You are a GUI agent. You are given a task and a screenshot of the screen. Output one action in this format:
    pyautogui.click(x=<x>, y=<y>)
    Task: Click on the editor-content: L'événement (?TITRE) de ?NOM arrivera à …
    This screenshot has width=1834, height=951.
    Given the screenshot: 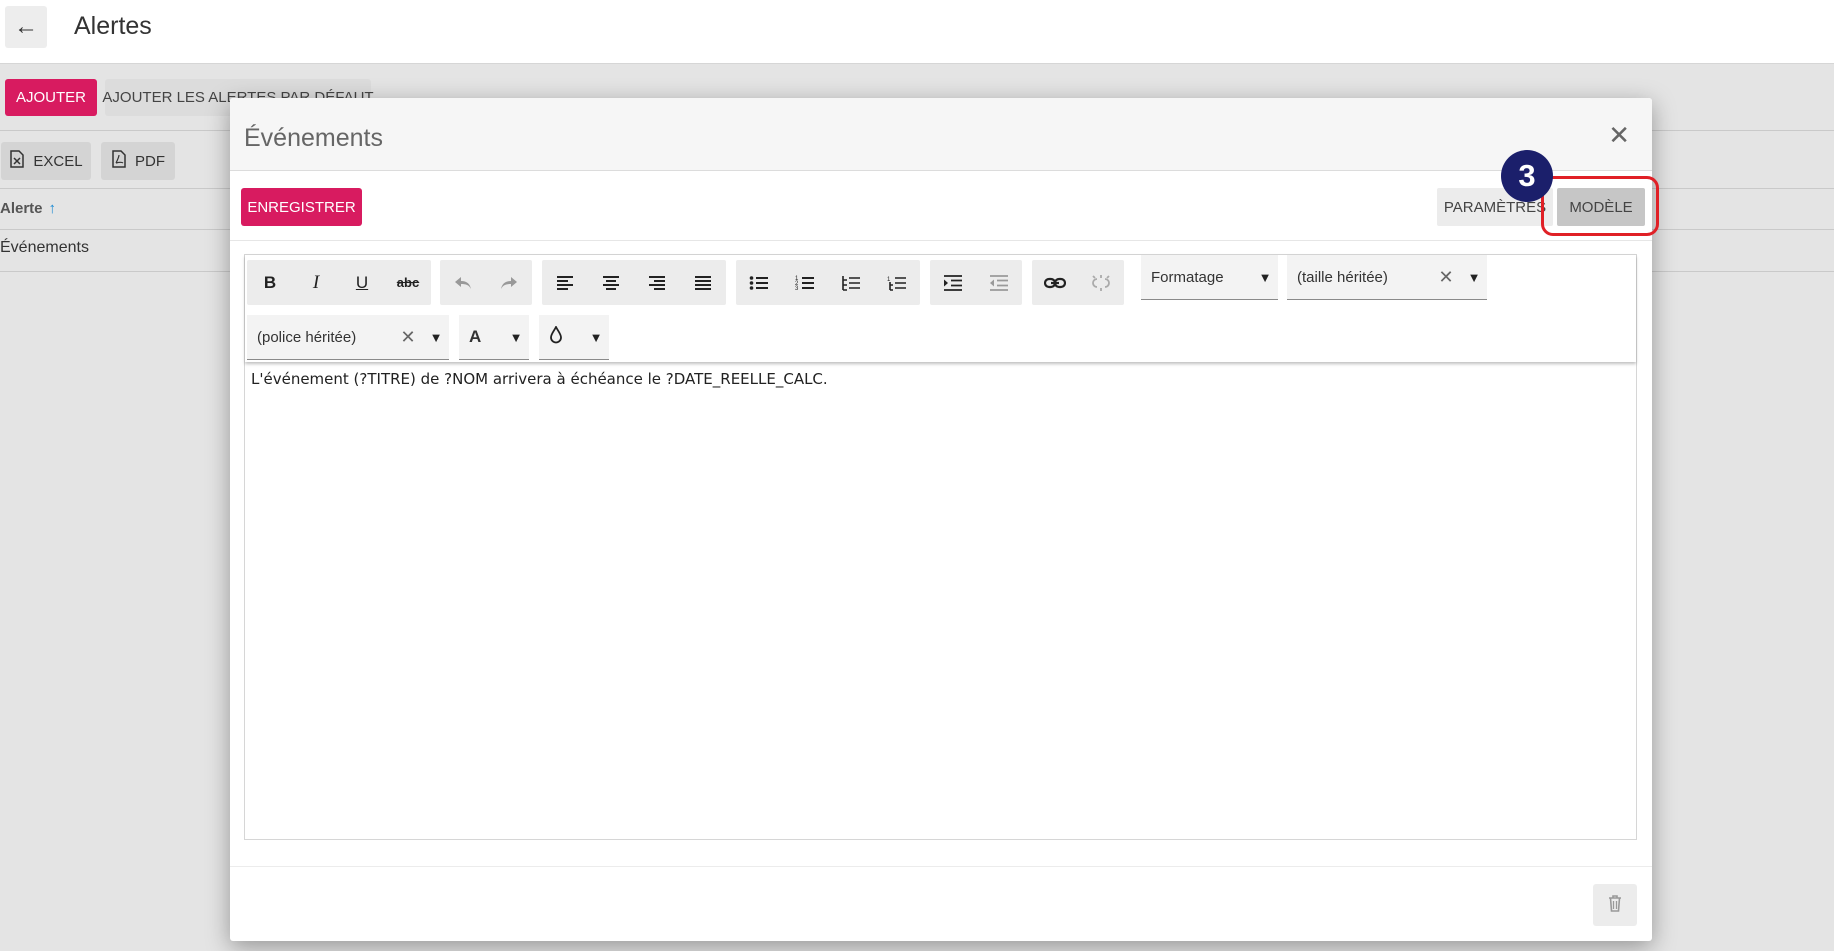 What is the action you would take?
    pyautogui.click(x=539, y=379)
    